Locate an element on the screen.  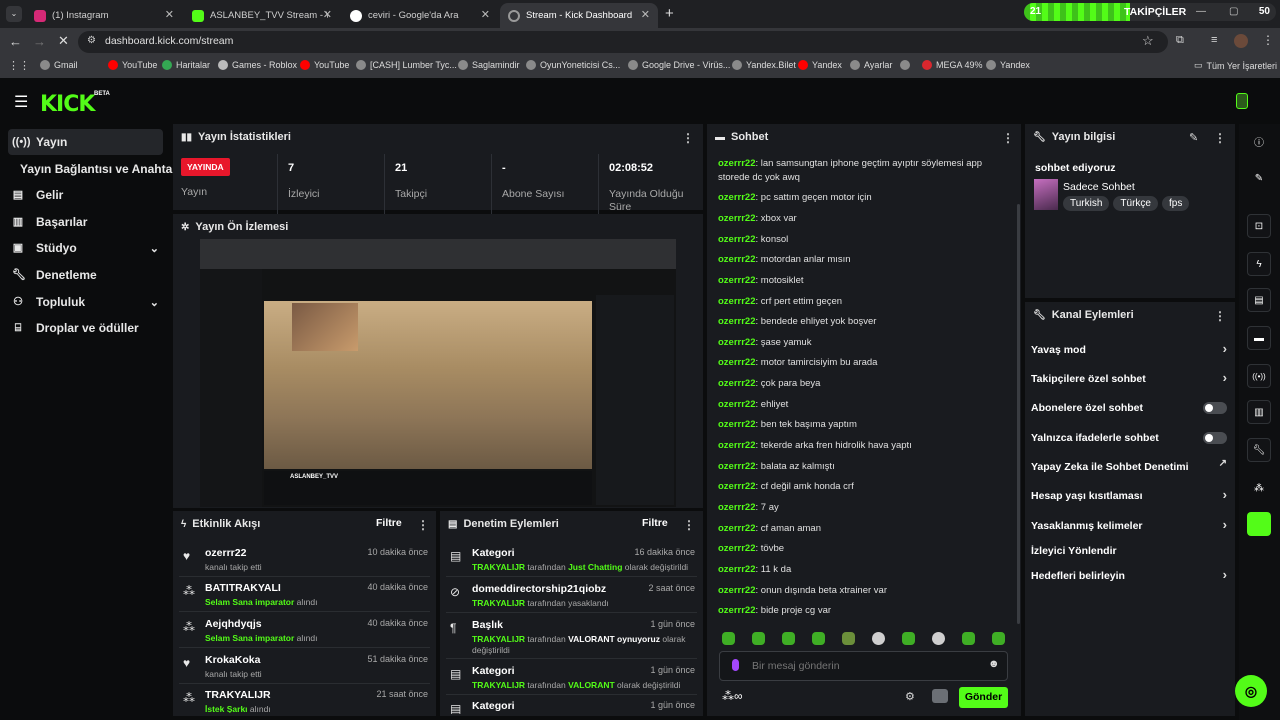
send-button: Gönder is located at coordinates (983, 697).